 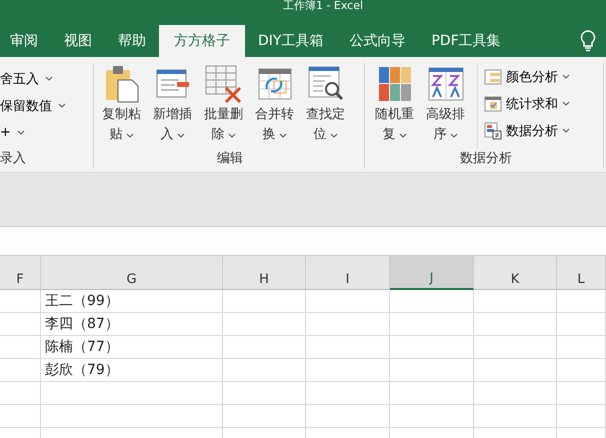 What do you see at coordinates (493, 104) in the screenshot?
I see `checklist-icon` at bounding box center [493, 104].